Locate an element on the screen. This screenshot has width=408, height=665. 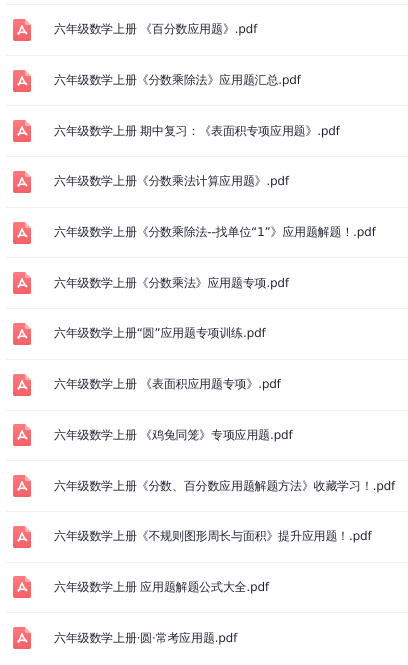
file-name: 六年级数学上册“圆”应用题专项训练.pdf is located at coordinates (160, 333).